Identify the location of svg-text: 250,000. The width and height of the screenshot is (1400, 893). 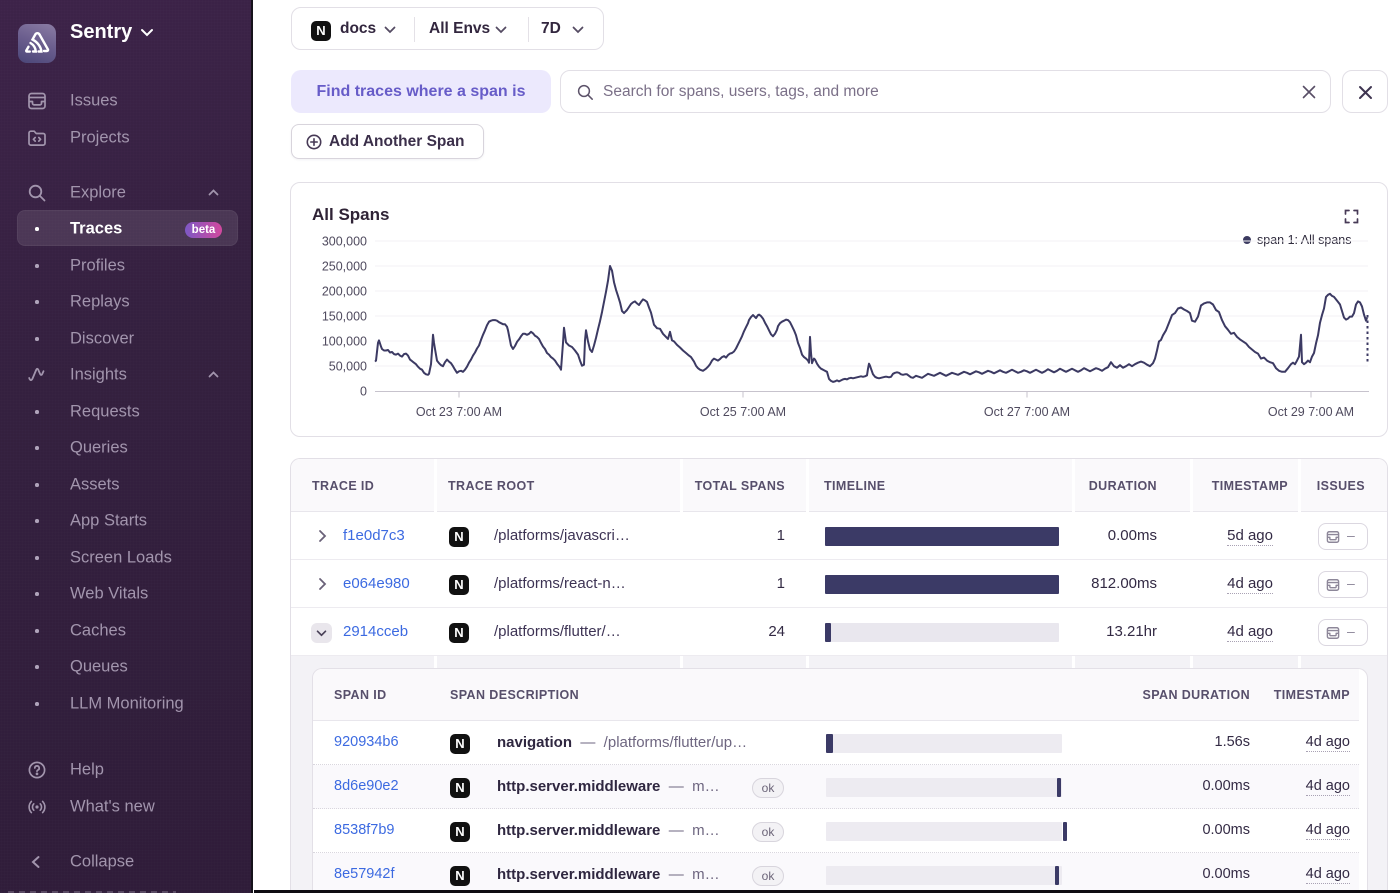
(344, 267).